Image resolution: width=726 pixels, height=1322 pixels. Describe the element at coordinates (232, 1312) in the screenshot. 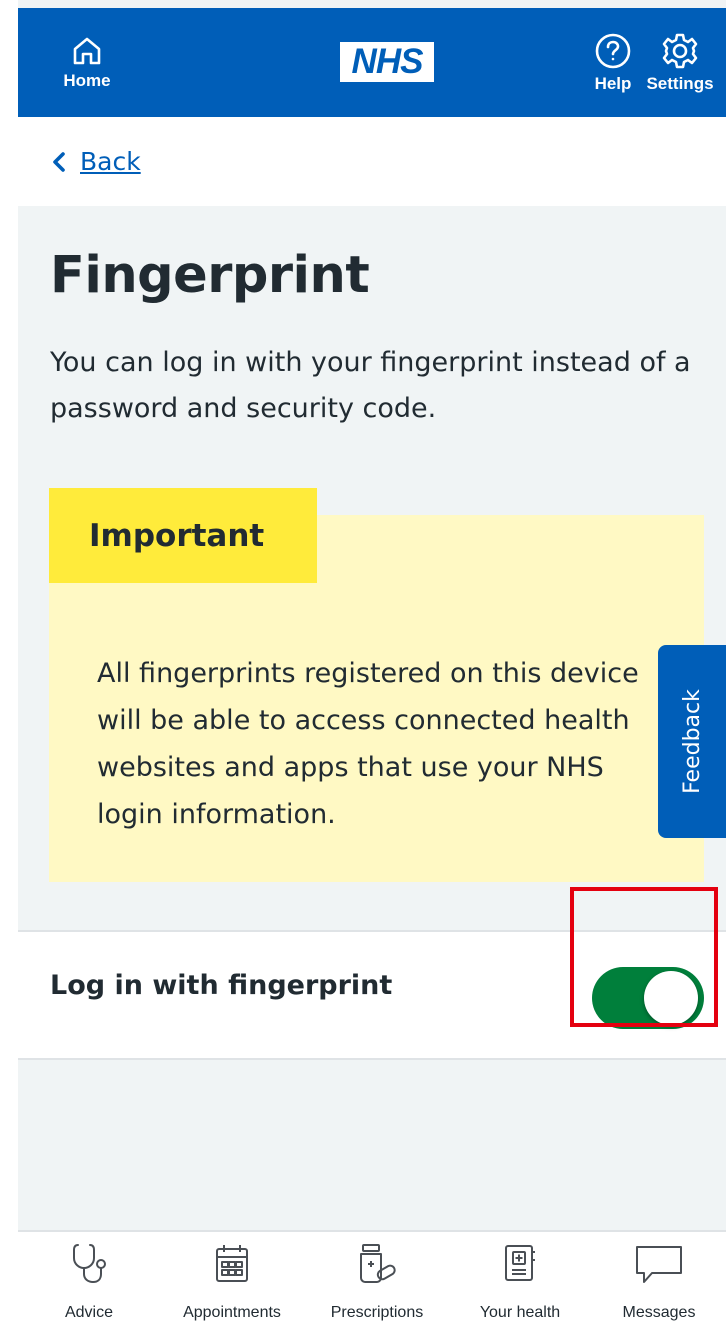

I see `nav-appointments-label: Appointments` at that location.